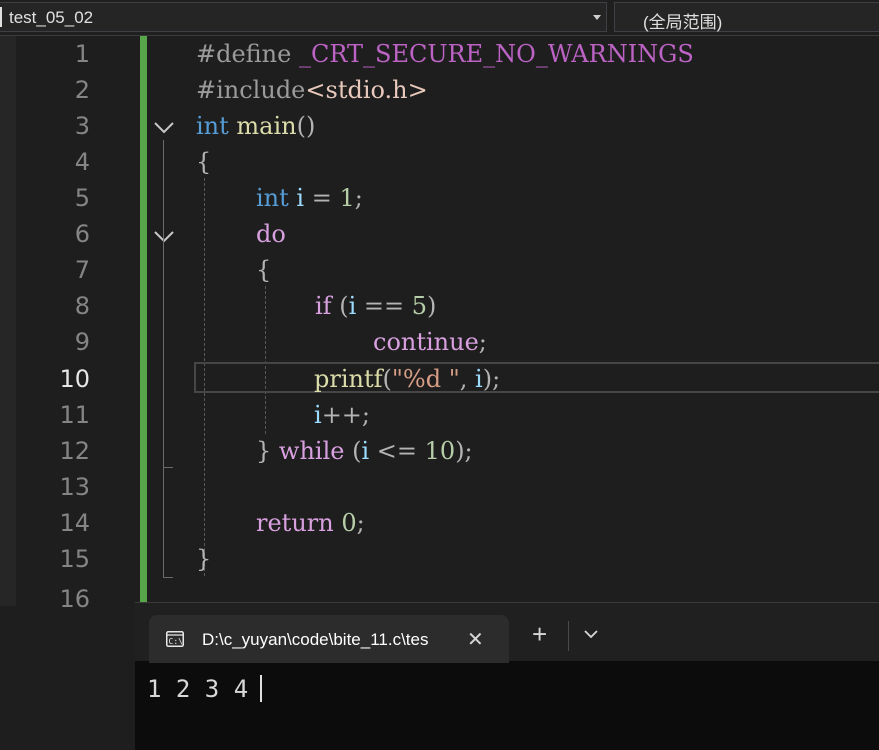 The image size is (879, 750). What do you see at coordinates (348, 379) in the screenshot?
I see `function-name: printf` at bounding box center [348, 379].